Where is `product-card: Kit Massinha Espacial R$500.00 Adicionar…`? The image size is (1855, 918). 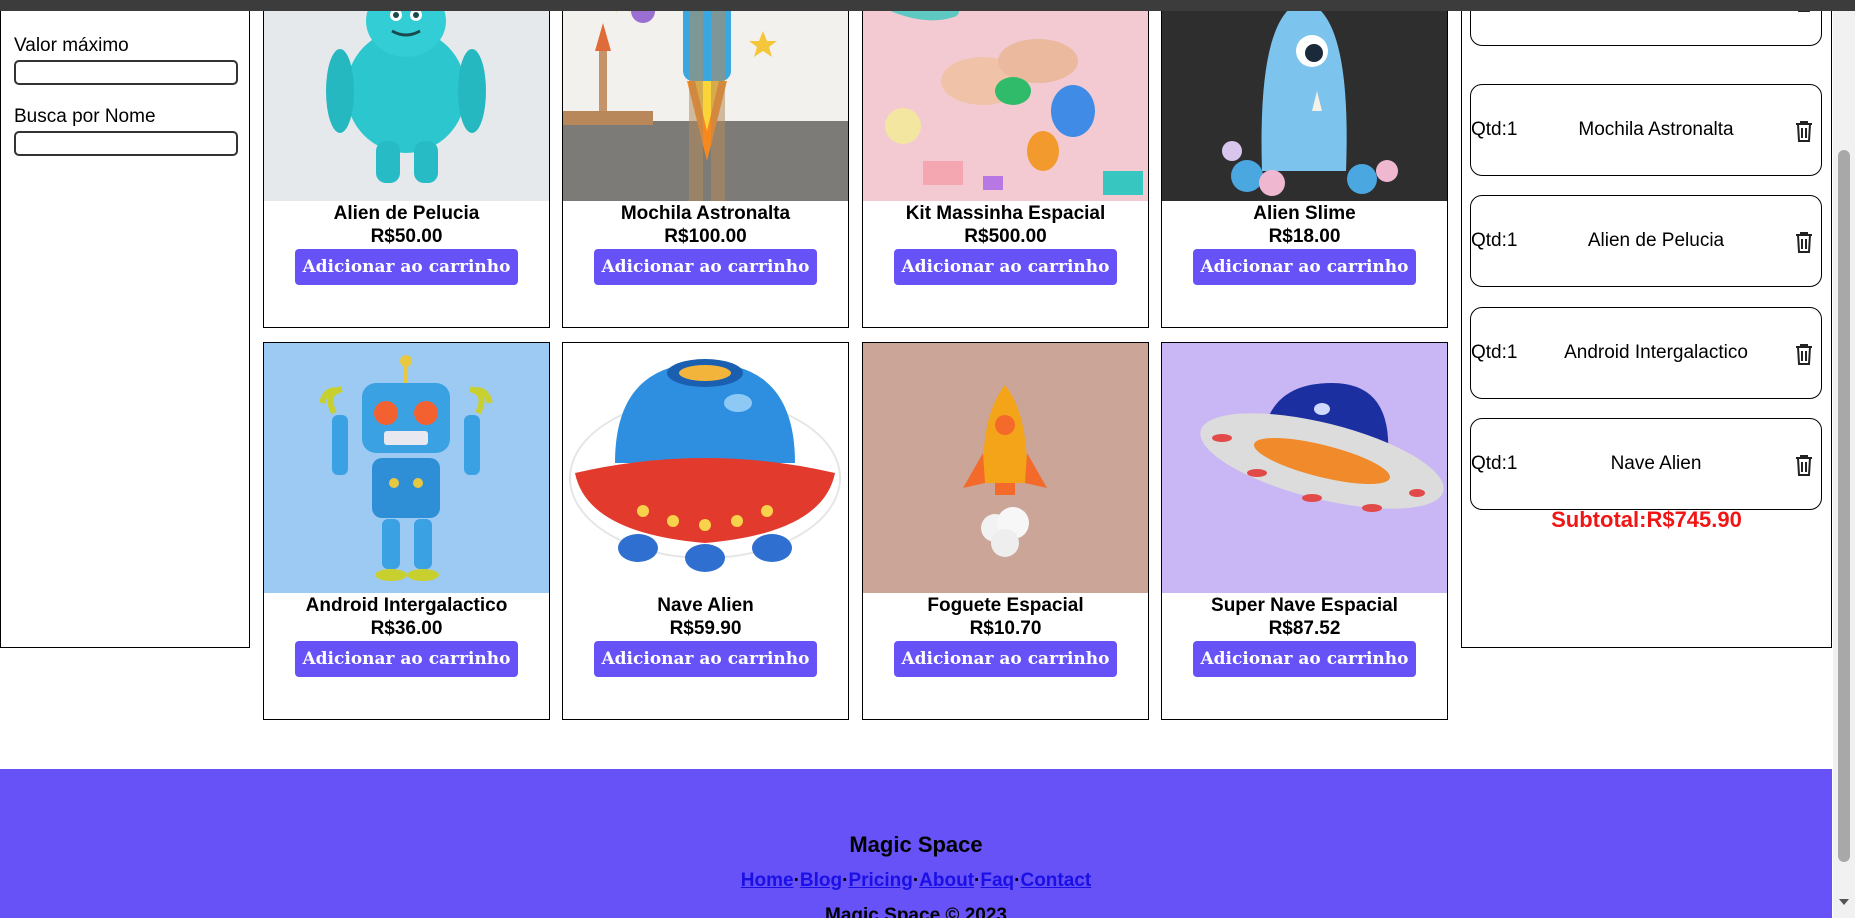
product-card: Kit Massinha Espacial R$500.00 Adicionar… is located at coordinates (1005, 164).